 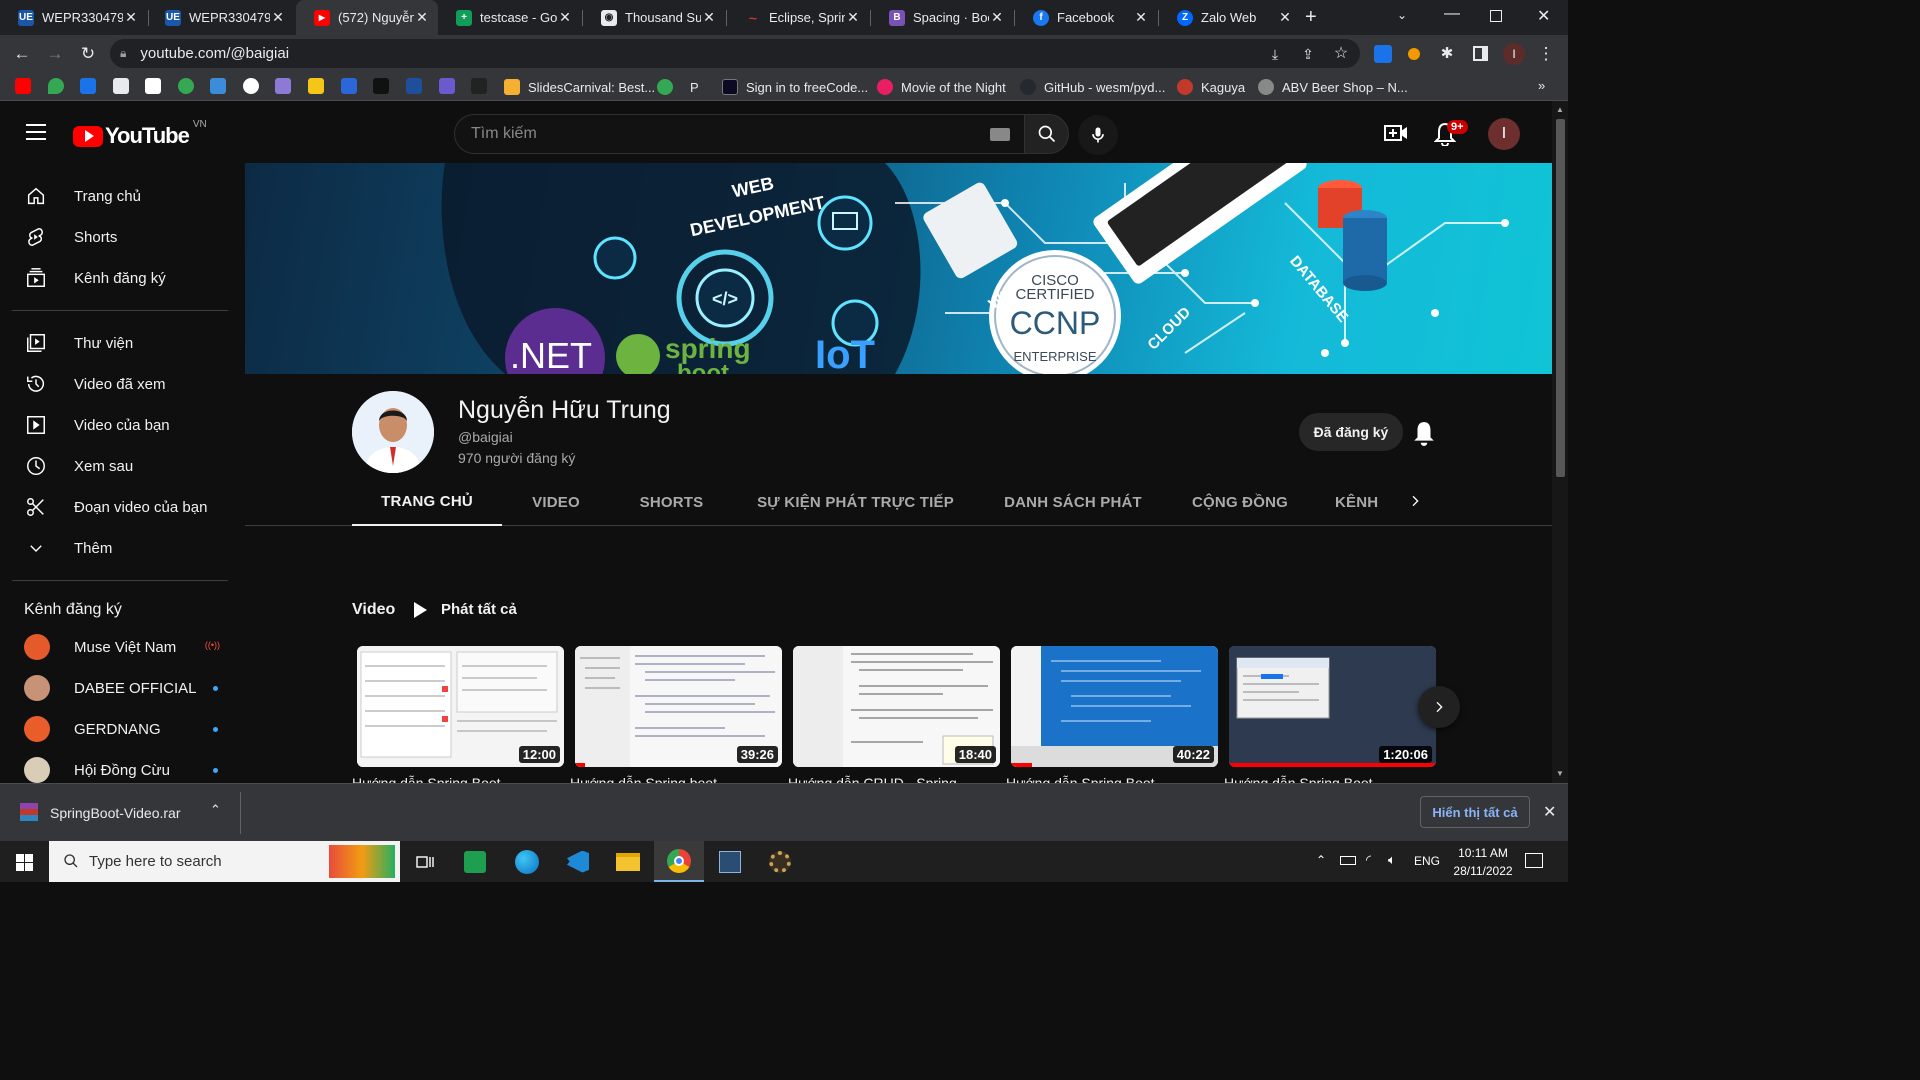 I want to click on bookmark-youtube-icon, so click(x=23, y=86).